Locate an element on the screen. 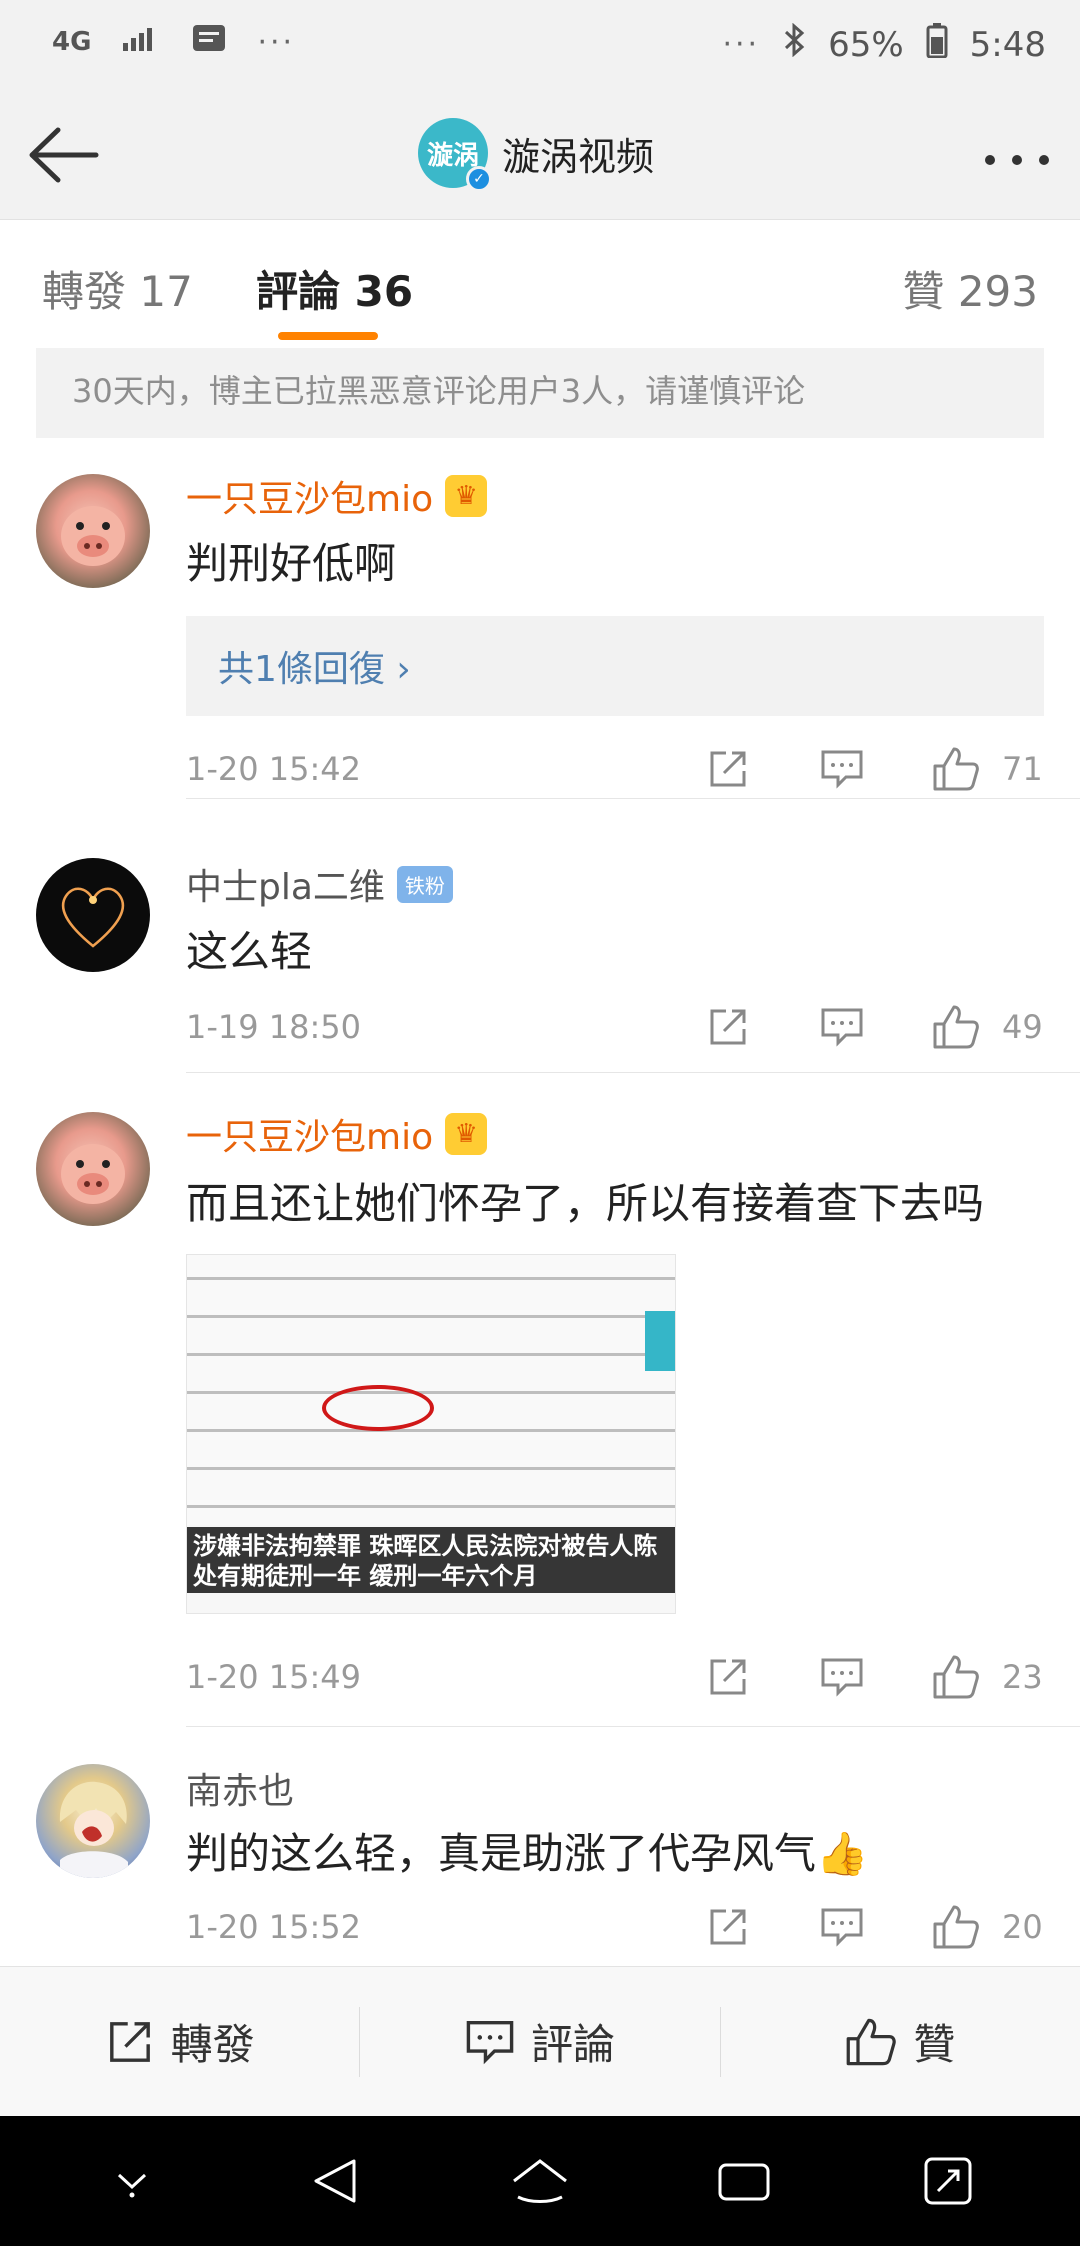 The image size is (1080, 2246). battery-icon is located at coordinates (937, 44).